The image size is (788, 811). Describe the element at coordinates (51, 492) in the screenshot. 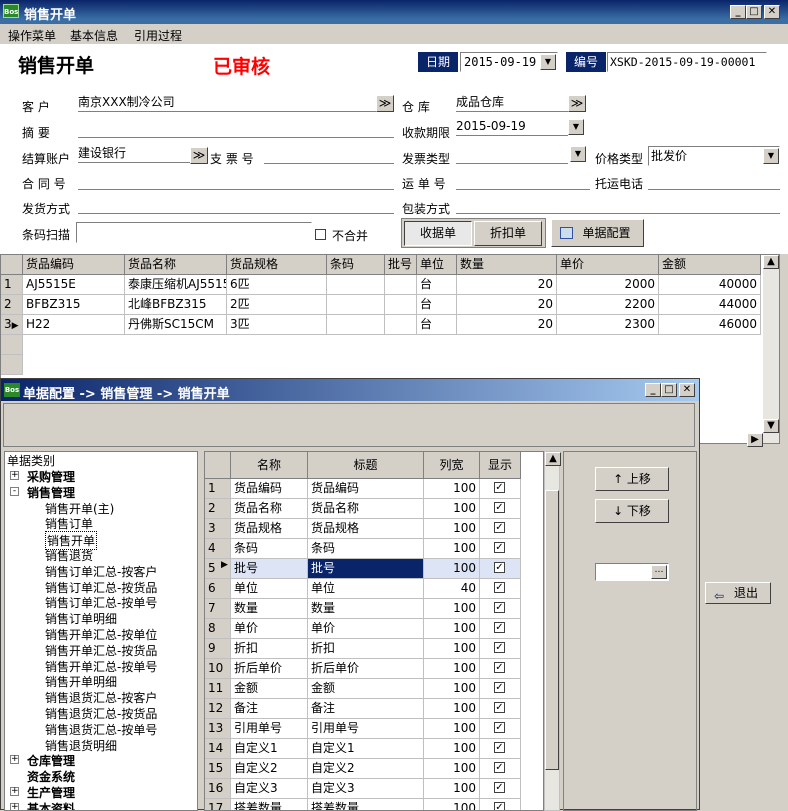

I see `tree-group: 销售管理` at that location.